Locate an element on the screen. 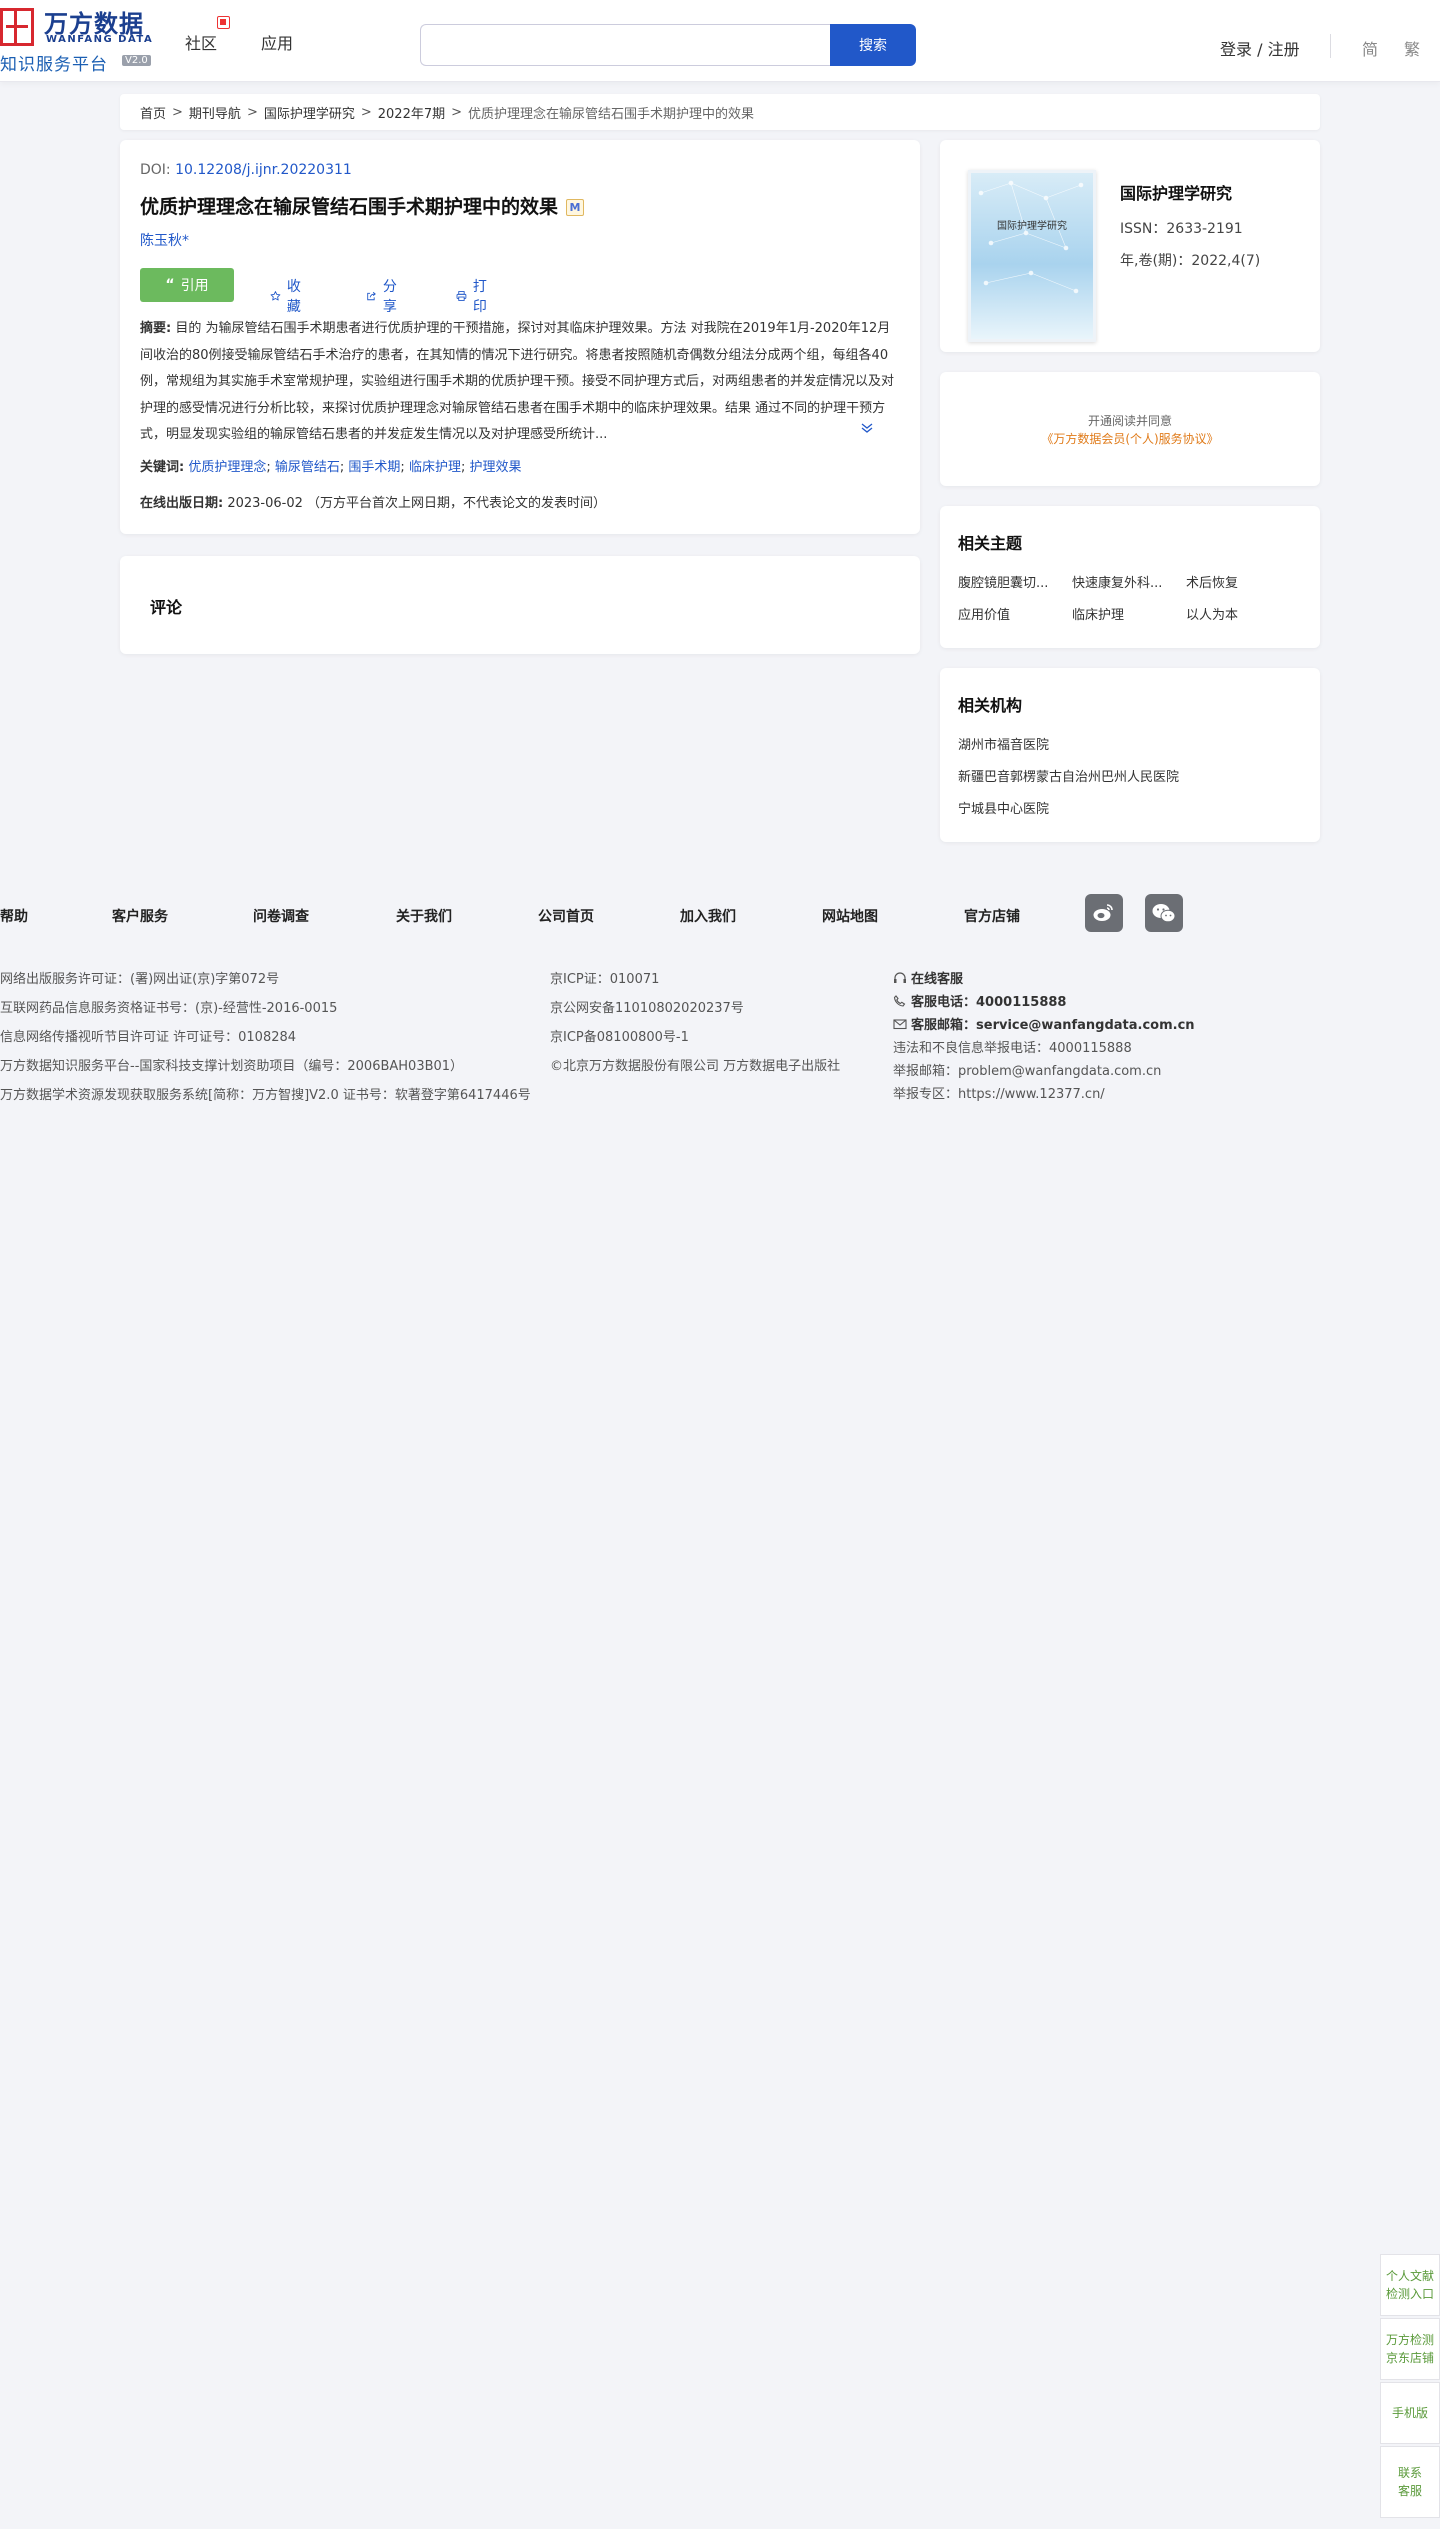 The width and height of the screenshot is (1440, 2529). open-access-card: 开通阅读并同意 《万方数据会员(个人)服务协议》 is located at coordinates (1130, 429).